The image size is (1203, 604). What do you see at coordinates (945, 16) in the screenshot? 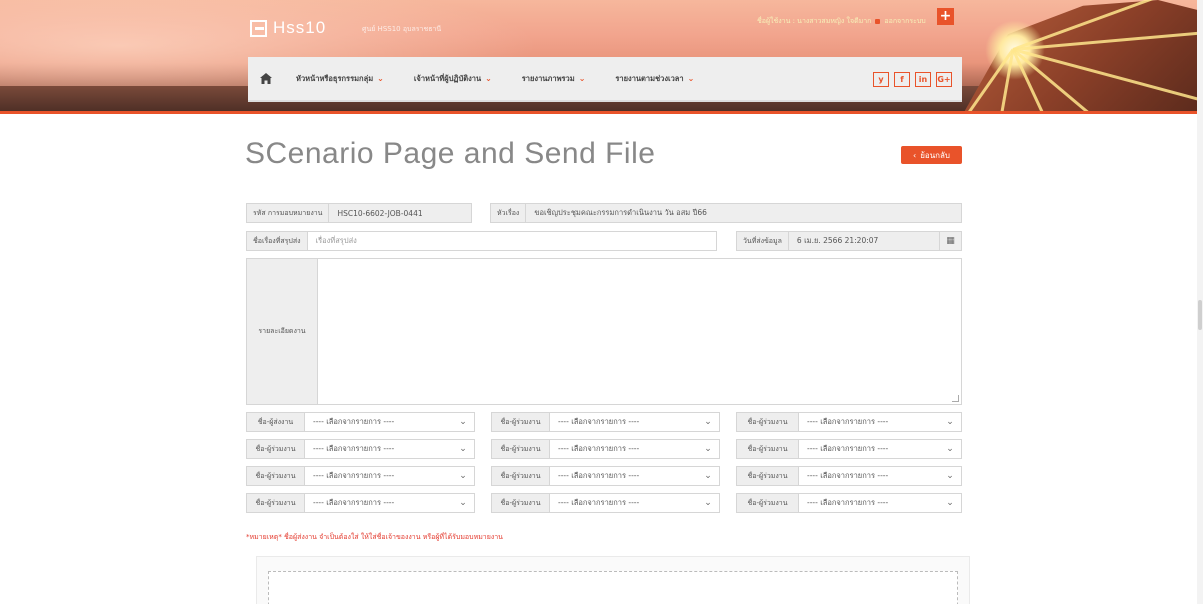
I see `add-button: +` at bounding box center [945, 16].